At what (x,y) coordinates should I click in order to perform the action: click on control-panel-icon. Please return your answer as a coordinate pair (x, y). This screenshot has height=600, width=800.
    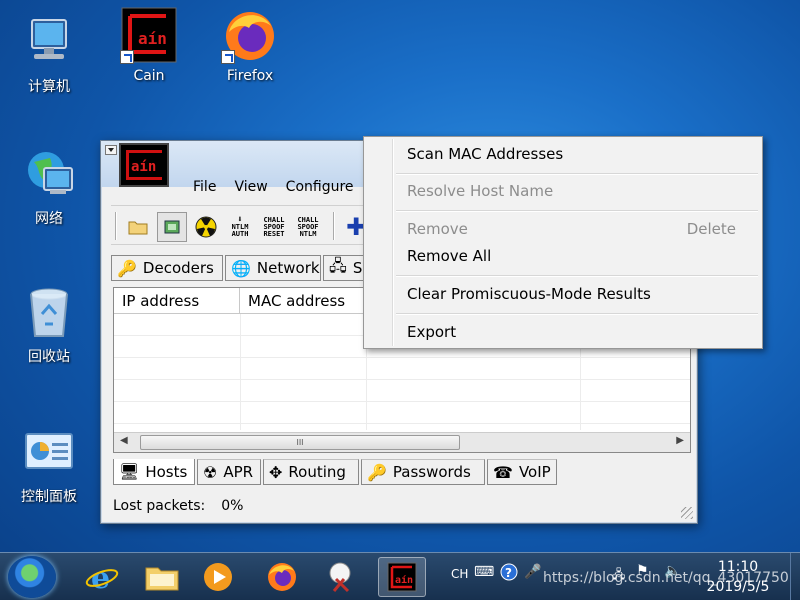
    Looking at the image, I should click on (49, 453).